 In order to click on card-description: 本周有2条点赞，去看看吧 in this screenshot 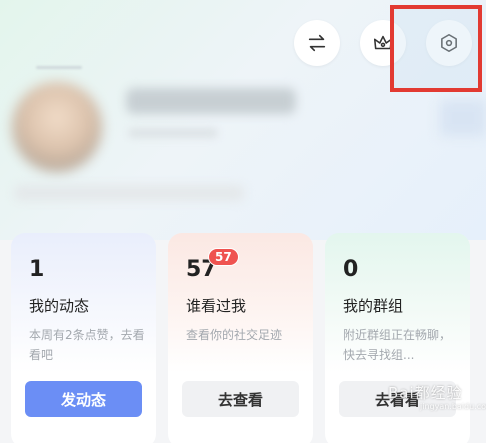, I will do `click(87, 345)`.